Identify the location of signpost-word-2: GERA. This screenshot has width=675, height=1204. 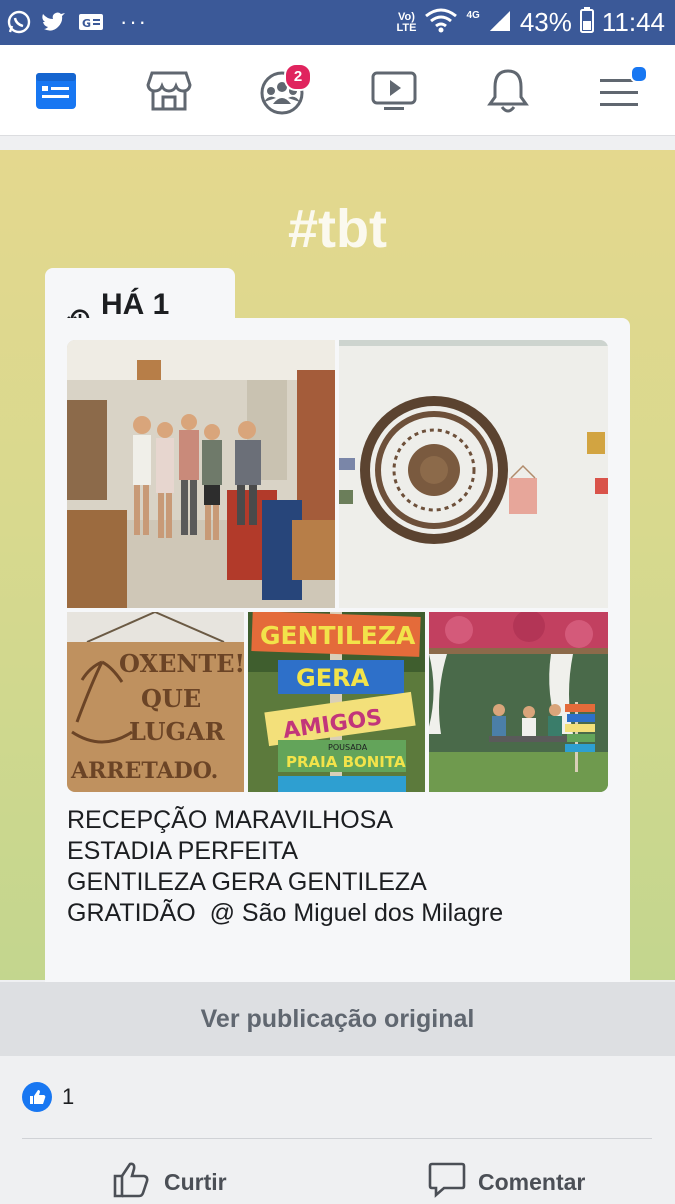
(333, 678).